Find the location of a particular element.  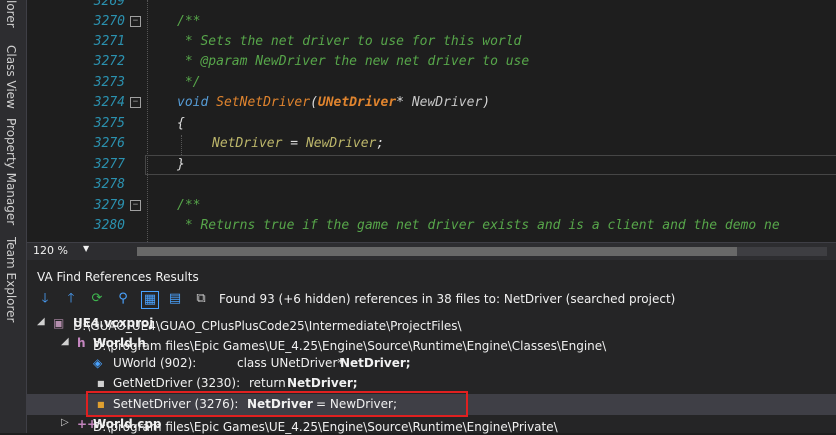

class-view-tab: Class View is located at coordinates (11, 77).